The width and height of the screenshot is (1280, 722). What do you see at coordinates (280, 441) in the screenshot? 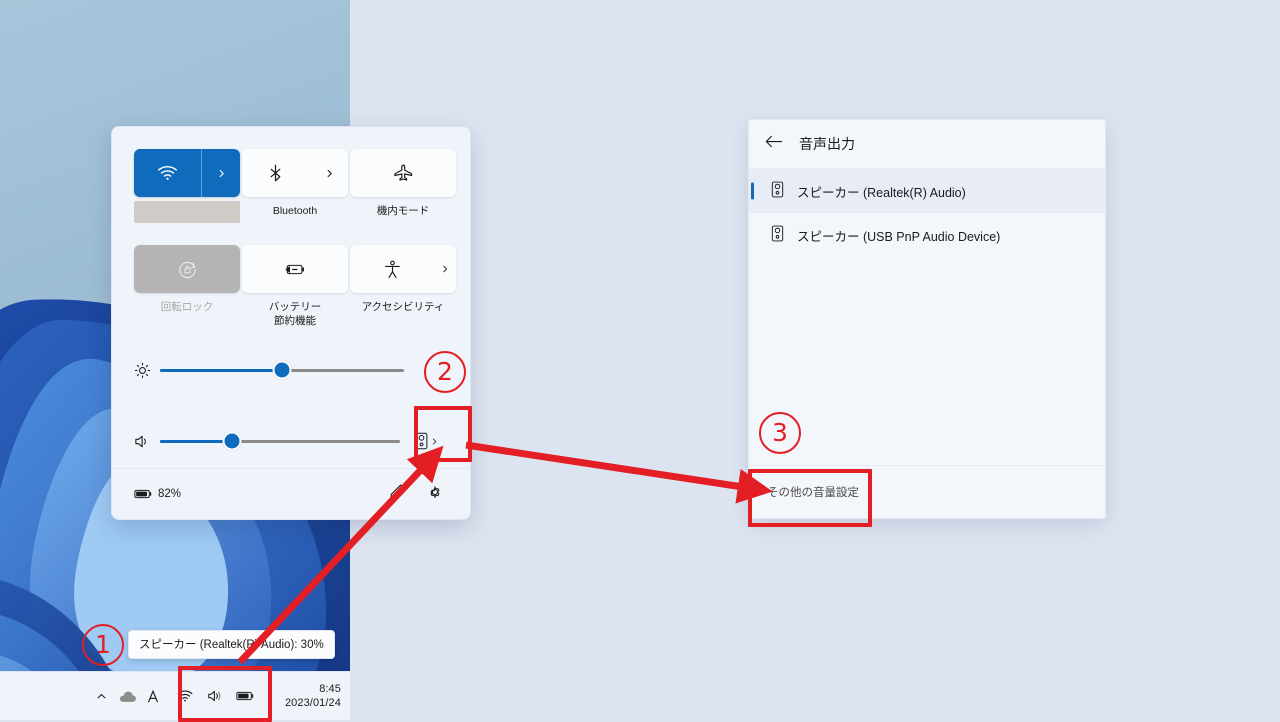
I see `volume-slider` at bounding box center [280, 441].